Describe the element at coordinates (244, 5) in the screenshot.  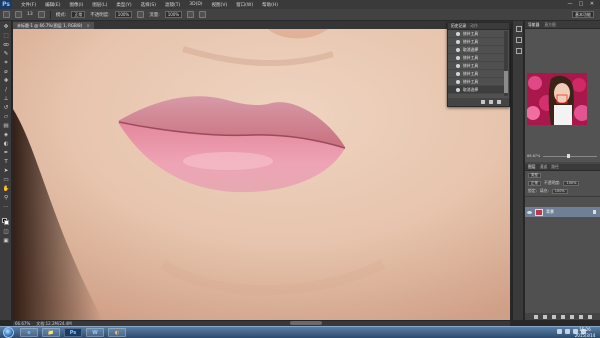
I see `menu-window: 窗口(W)` at that location.